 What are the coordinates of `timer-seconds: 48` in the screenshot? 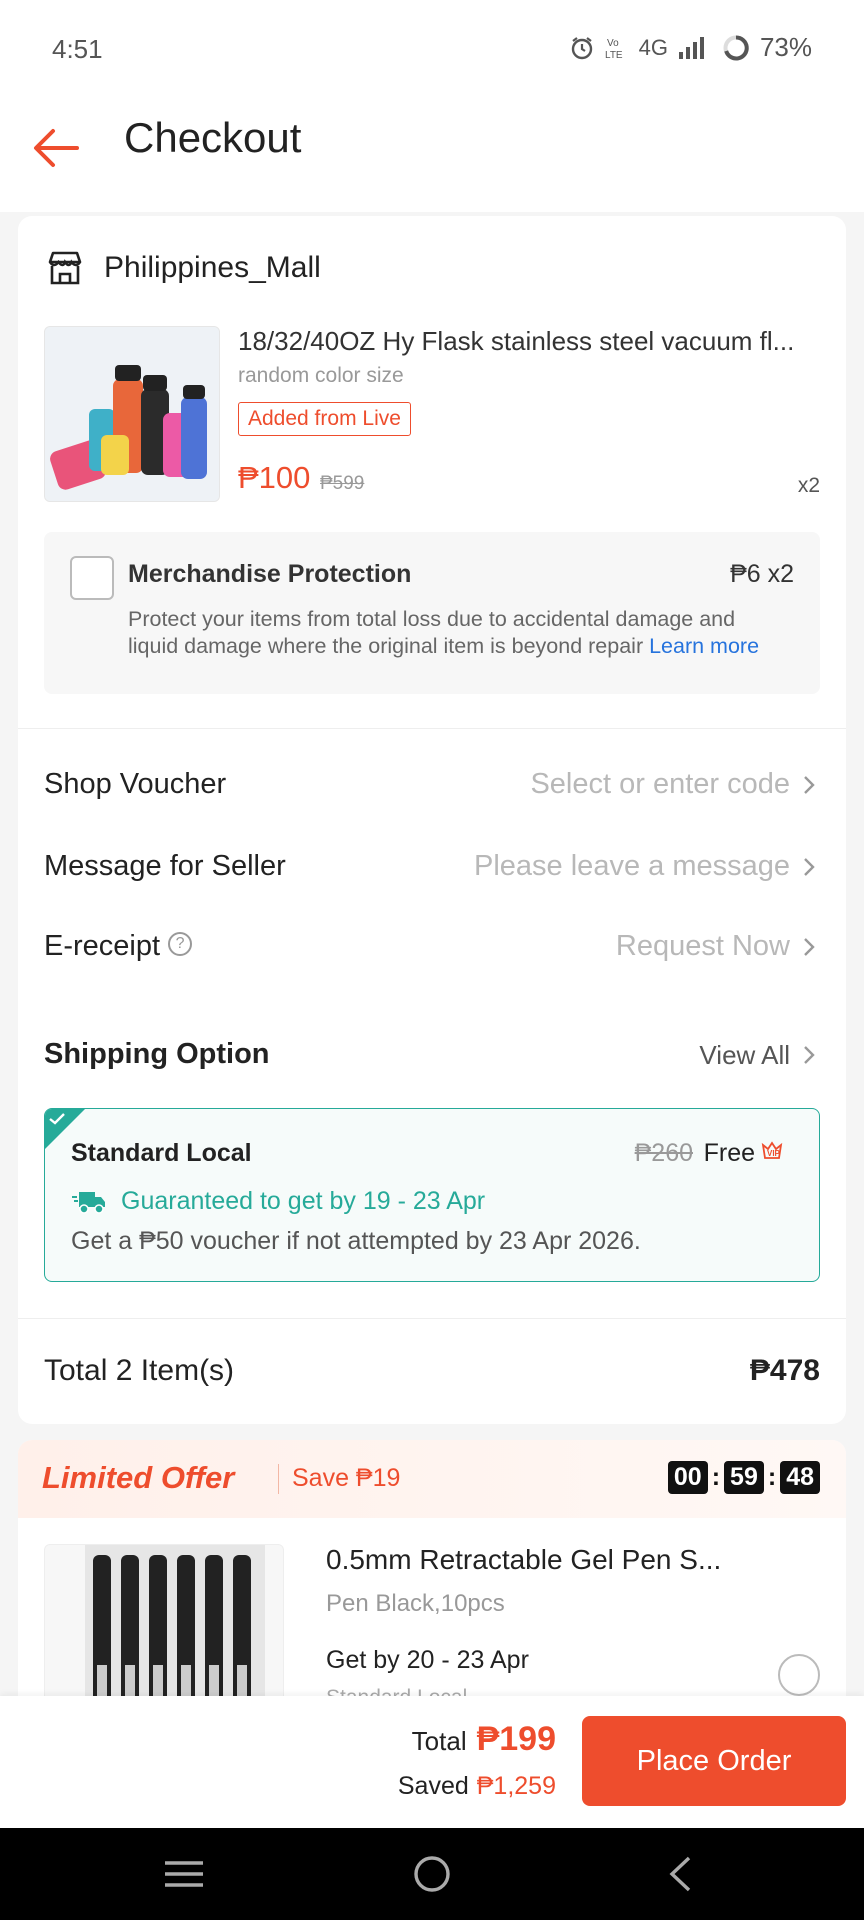 It's located at (800, 1477).